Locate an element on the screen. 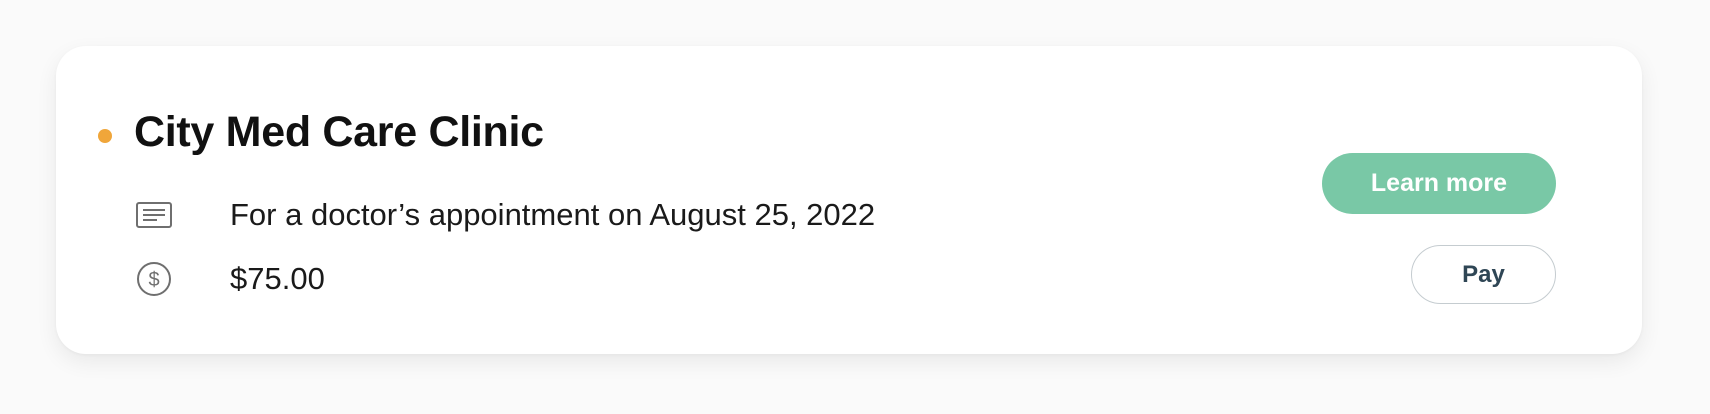 The image size is (1710, 414). amount-row: $ $75.00 is located at coordinates (229, 279).